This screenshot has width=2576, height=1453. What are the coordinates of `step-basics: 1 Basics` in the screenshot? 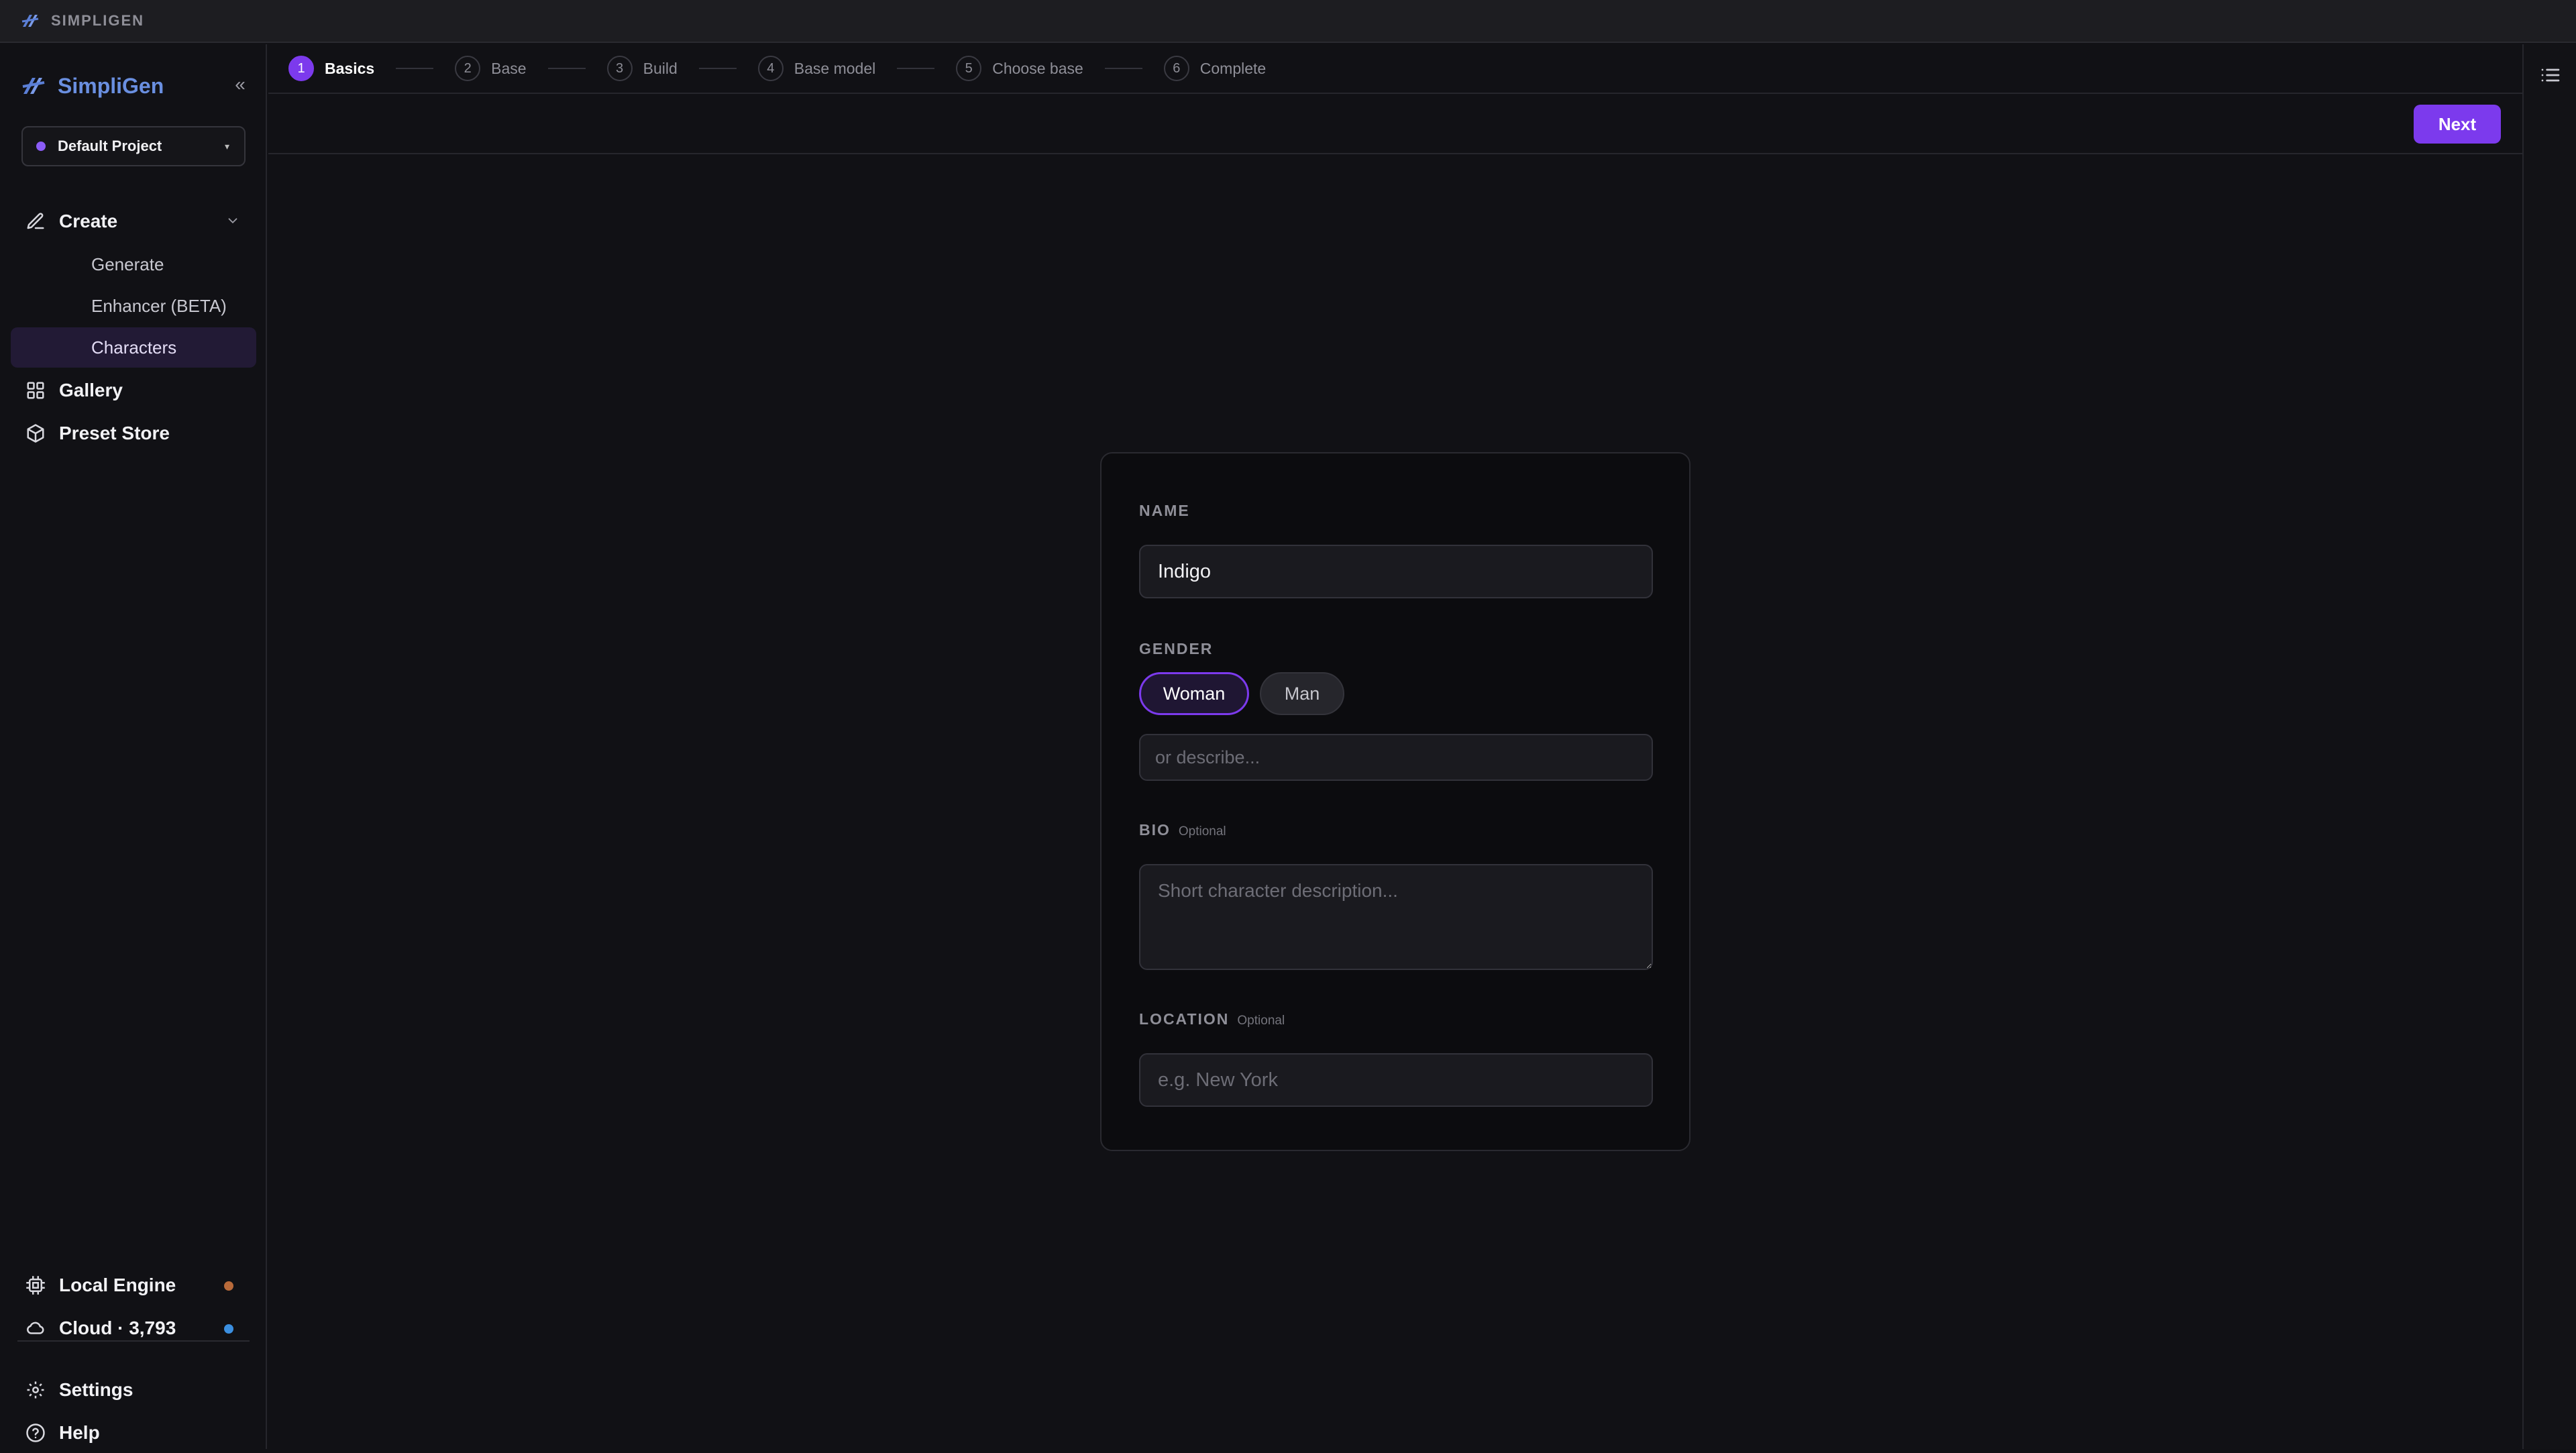 It's located at (331, 68).